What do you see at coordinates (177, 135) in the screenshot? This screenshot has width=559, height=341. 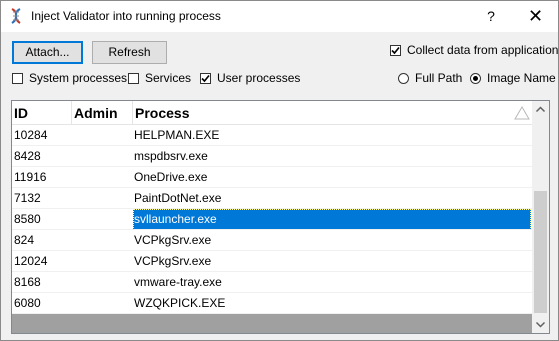 I see `cell-process: HELPMAN.EXE` at bounding box center [177, 135].